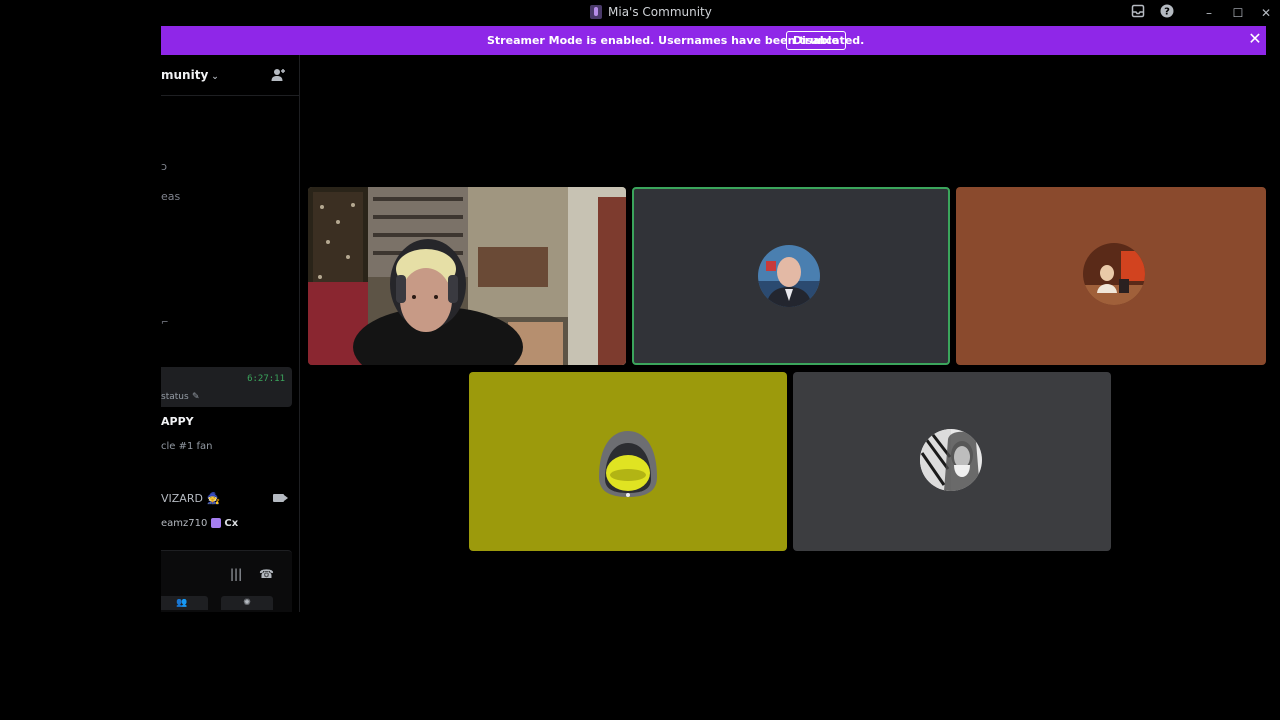 Image resolution: width=1280 pixels, height=720 pixels. I want to click on set-status-label: status, so click(175, 397).